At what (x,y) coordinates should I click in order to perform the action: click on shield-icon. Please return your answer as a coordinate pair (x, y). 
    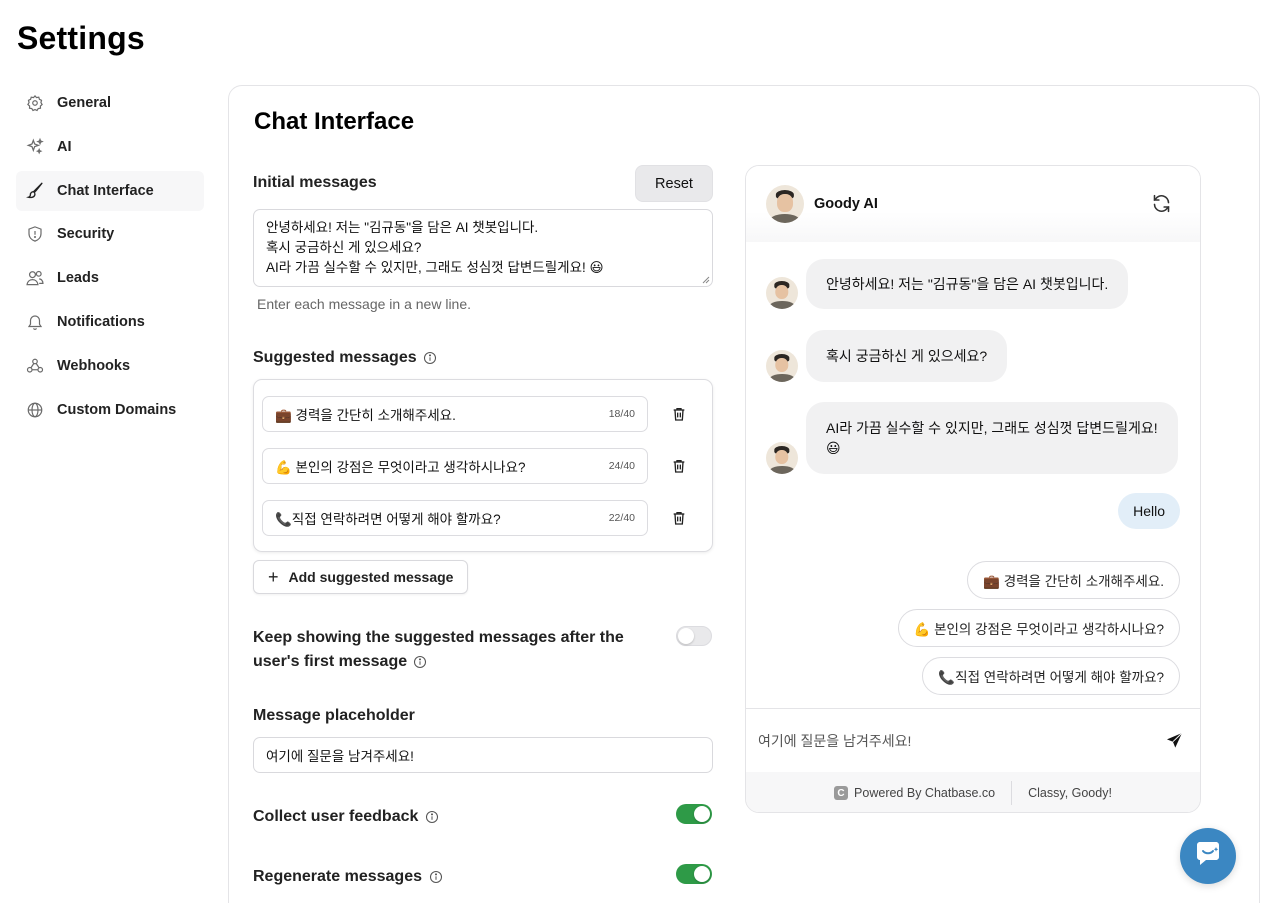
    Looking at the image, I should click on (35, 234).